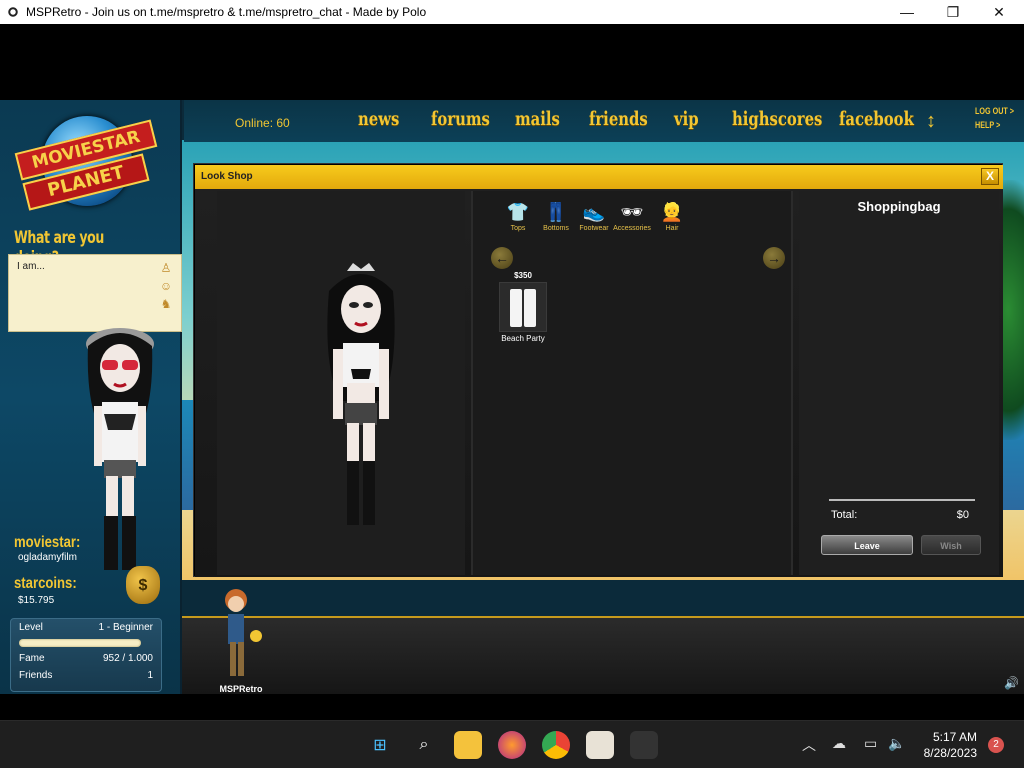 The height and width of the screenshot is (768, 1024). Describe the element at coordinates (899, 206) in the screenshot. I see `shopping-bag-title: Shoppingbag` at that location.